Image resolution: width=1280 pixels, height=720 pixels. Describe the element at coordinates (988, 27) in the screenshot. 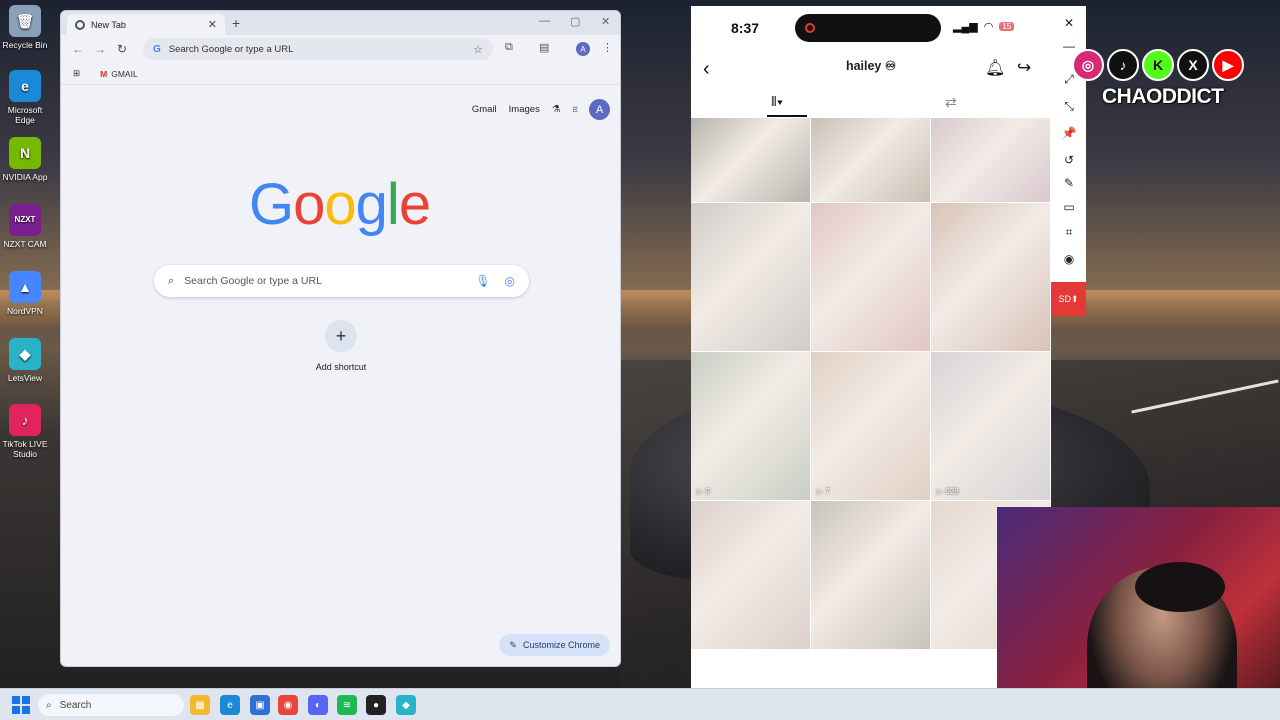

I see `wifi-icon: ◠` at that location.